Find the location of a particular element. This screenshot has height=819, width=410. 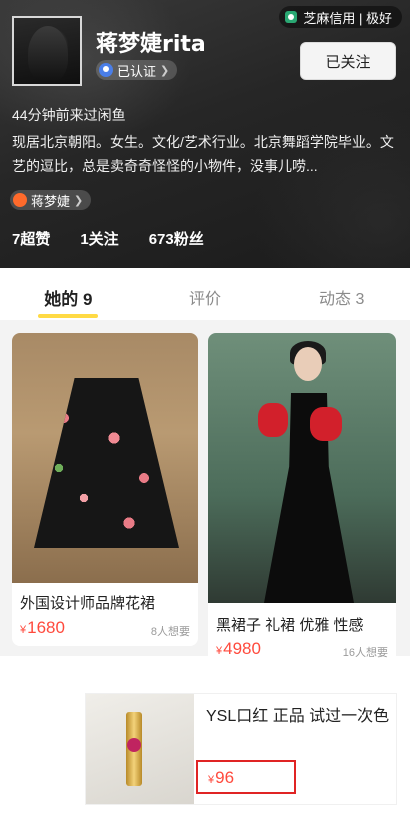

tab-label: 动态 3 is located at coordinates (342, 299).